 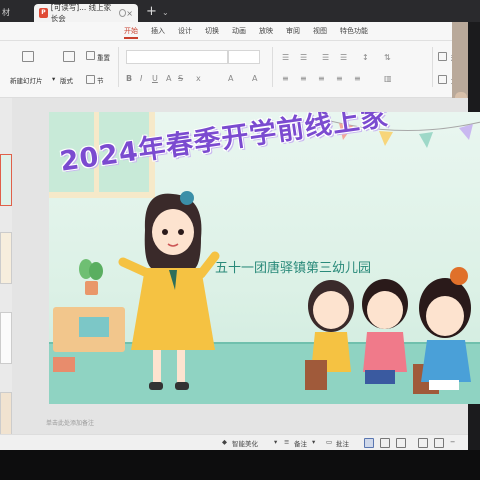 What do you see at coordinates (286, 442) in the screenshot?
I see `notes-icon: ≡` at bounding box center [286, 442].